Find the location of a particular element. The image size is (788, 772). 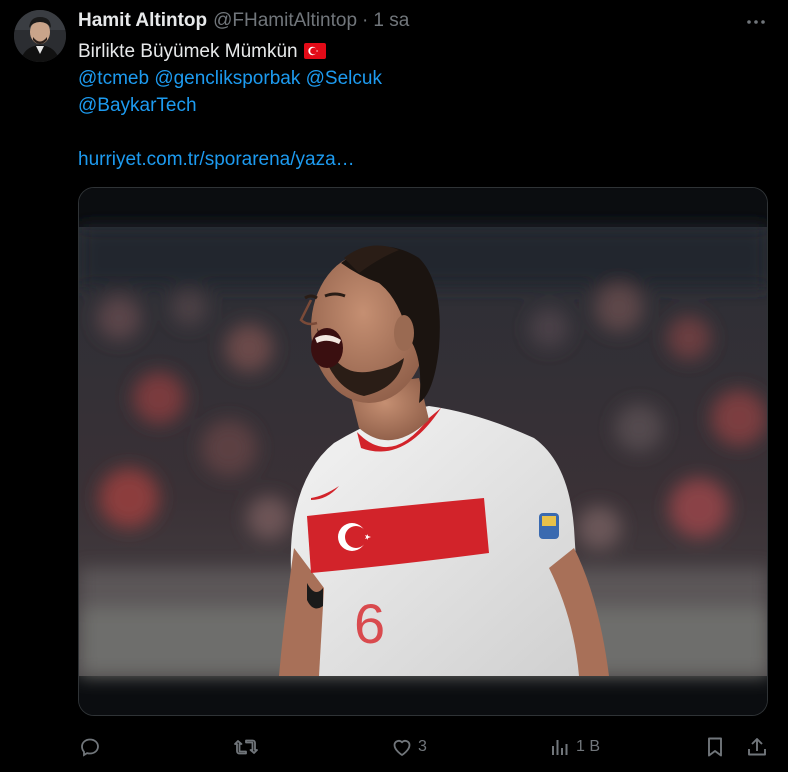

reply-button is located at coordinates (90, 747).